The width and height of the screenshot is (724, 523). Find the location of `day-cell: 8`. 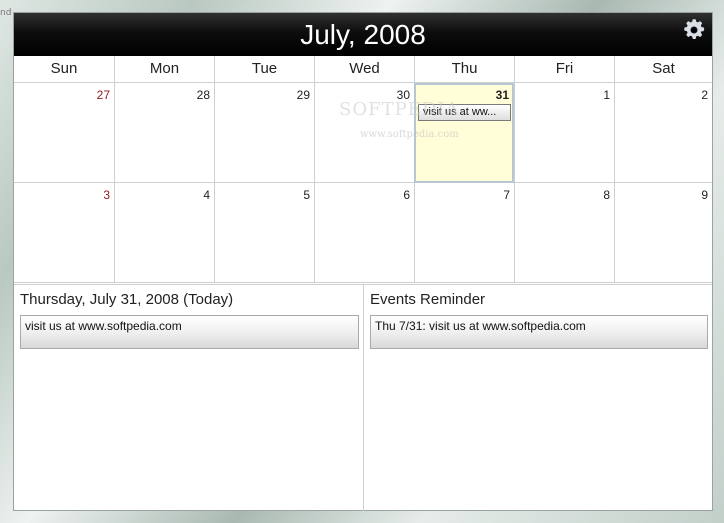

day-cell: 8 is located at coordinates (564, 233).